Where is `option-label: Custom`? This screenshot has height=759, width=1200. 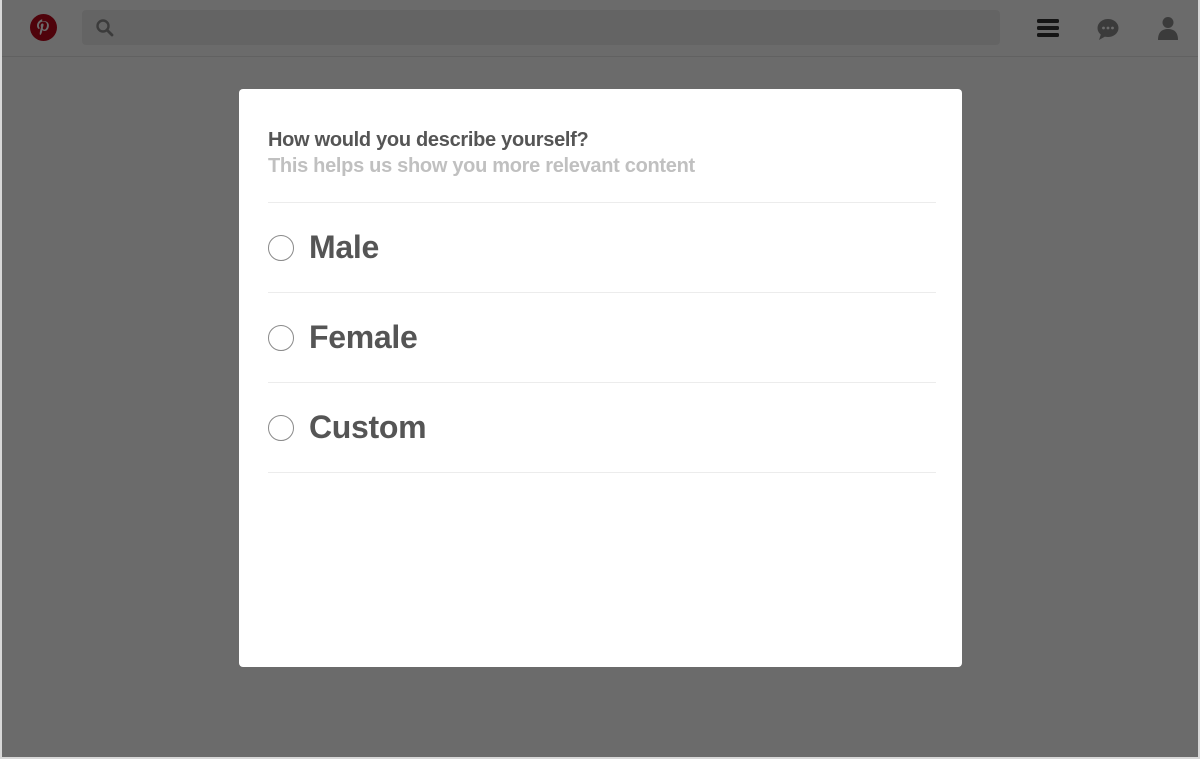
option-label: Custom is located at coordinates (368, 427).